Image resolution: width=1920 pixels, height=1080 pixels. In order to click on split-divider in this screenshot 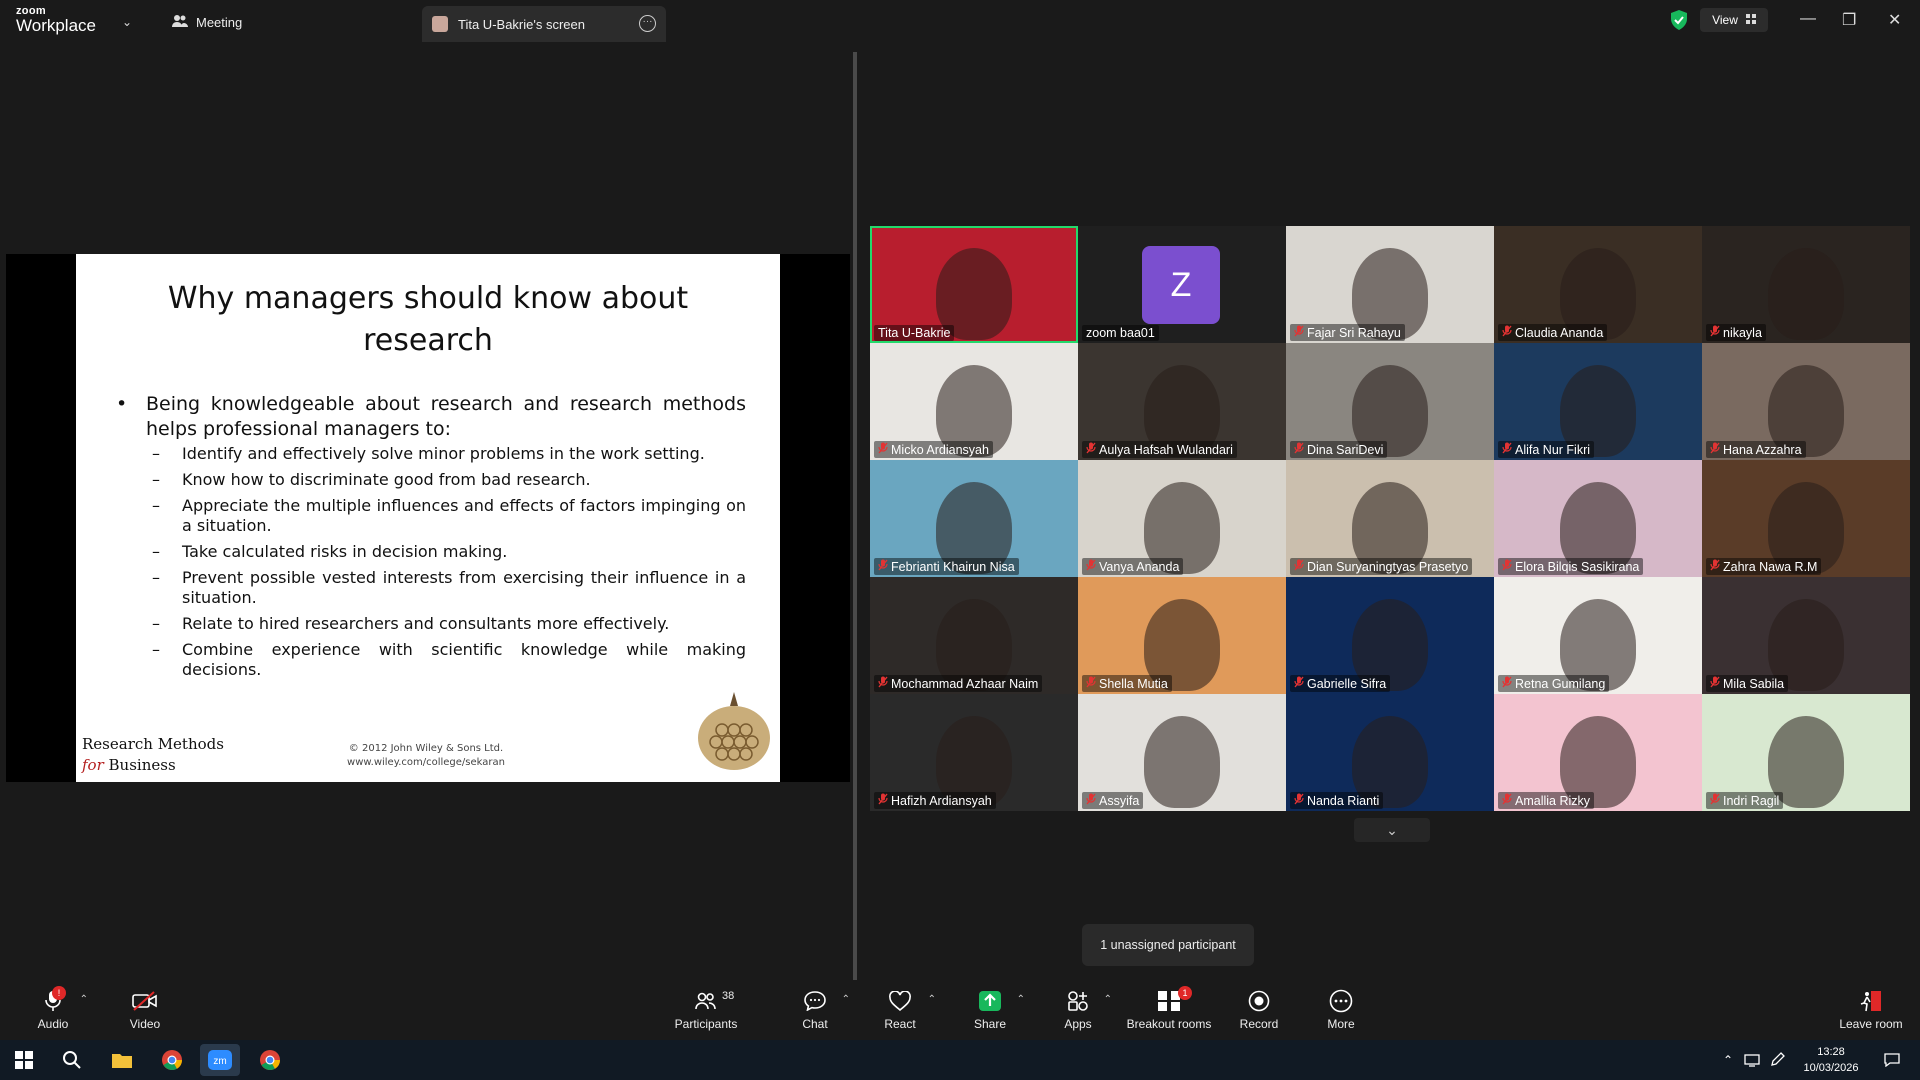, I will do `click(855, 516)`.